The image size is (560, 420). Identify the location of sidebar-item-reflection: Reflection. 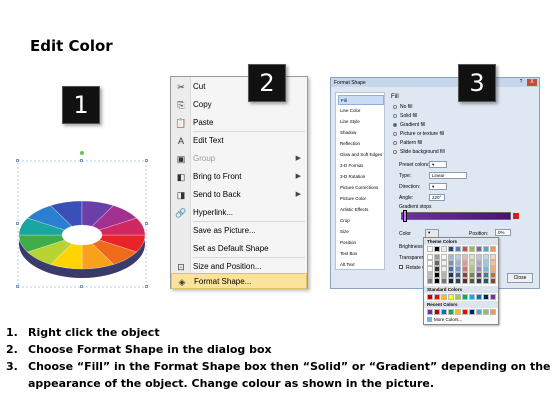
(361, 144).